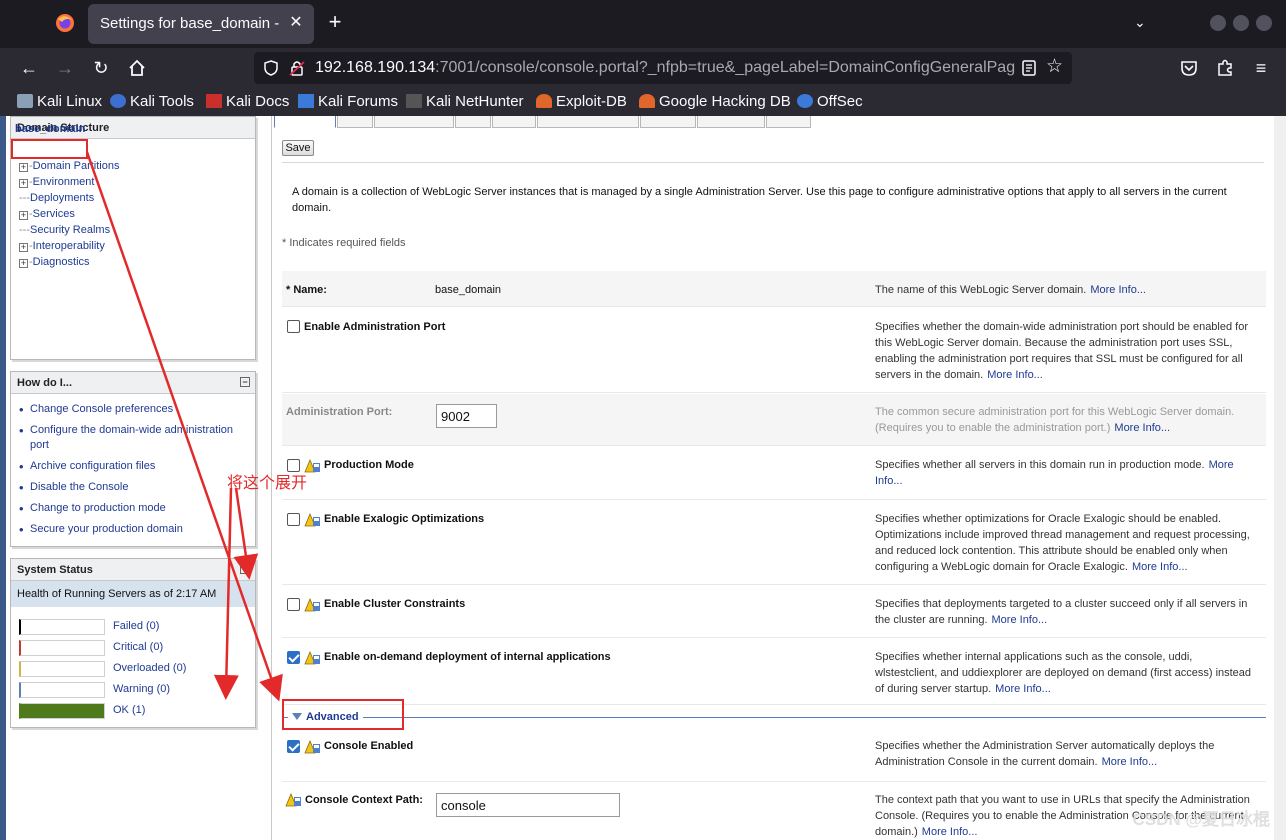 The width and height of the screenshot is (1286, 840). What do you see at coordinates (64, 230) in the screenshot?
I see `tree-item-security-realms: ---Security Realms` at bounding box center [64, 230].